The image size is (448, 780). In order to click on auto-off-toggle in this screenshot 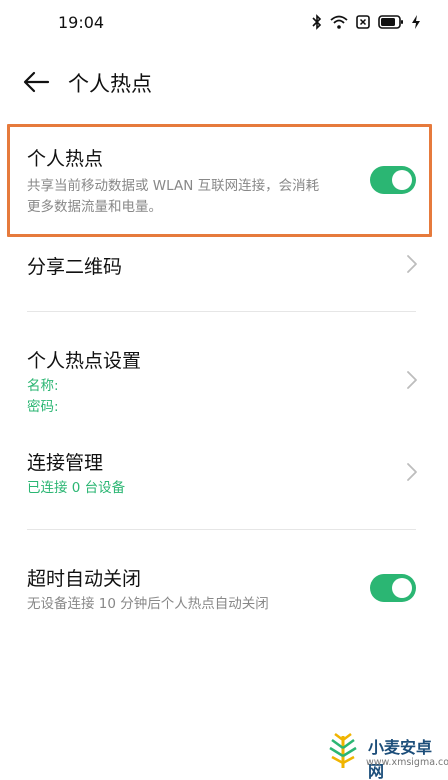, I will do `click(393, 588)`.